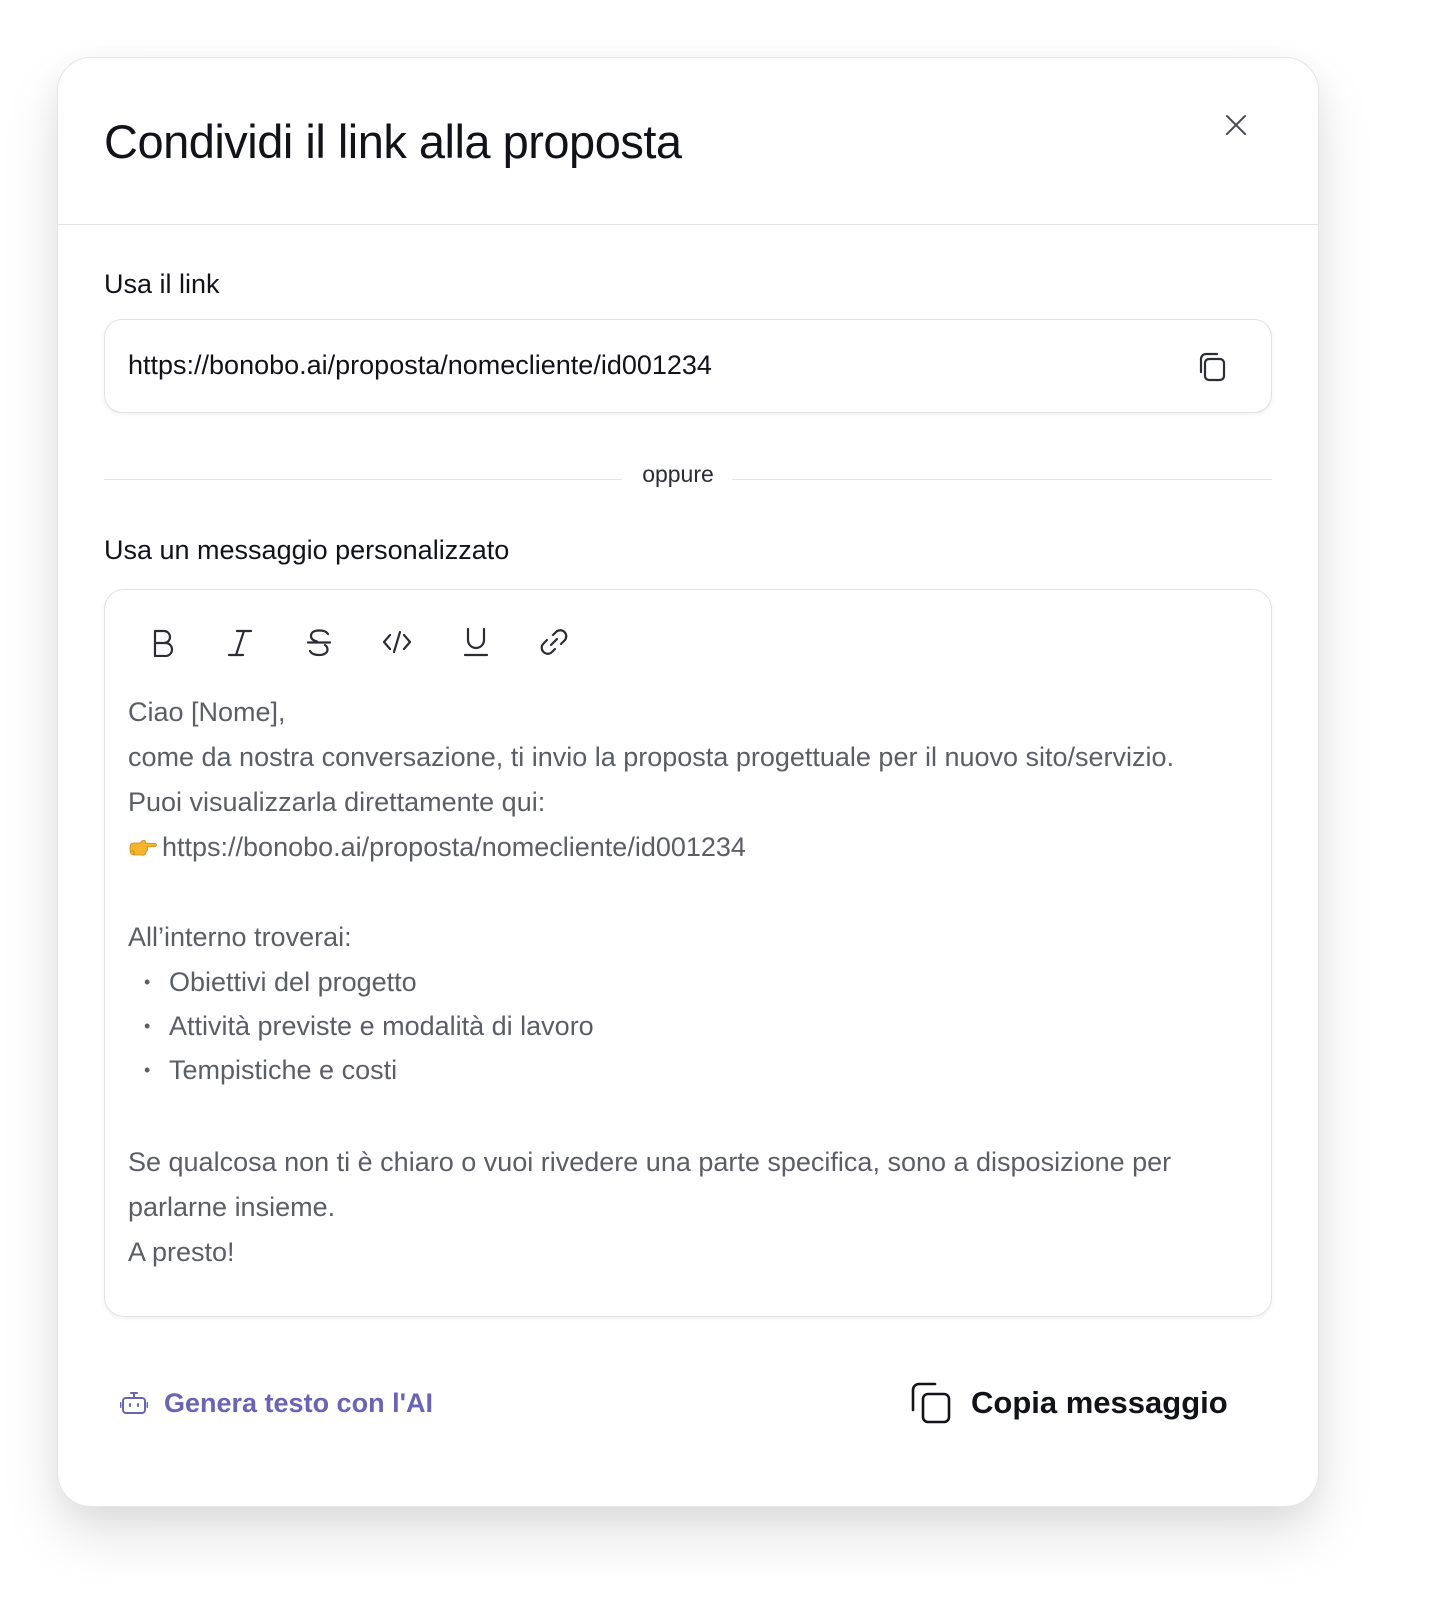 The image size is (1433, 1599). I want to click on divider-text: oppure, so click(678, 474).